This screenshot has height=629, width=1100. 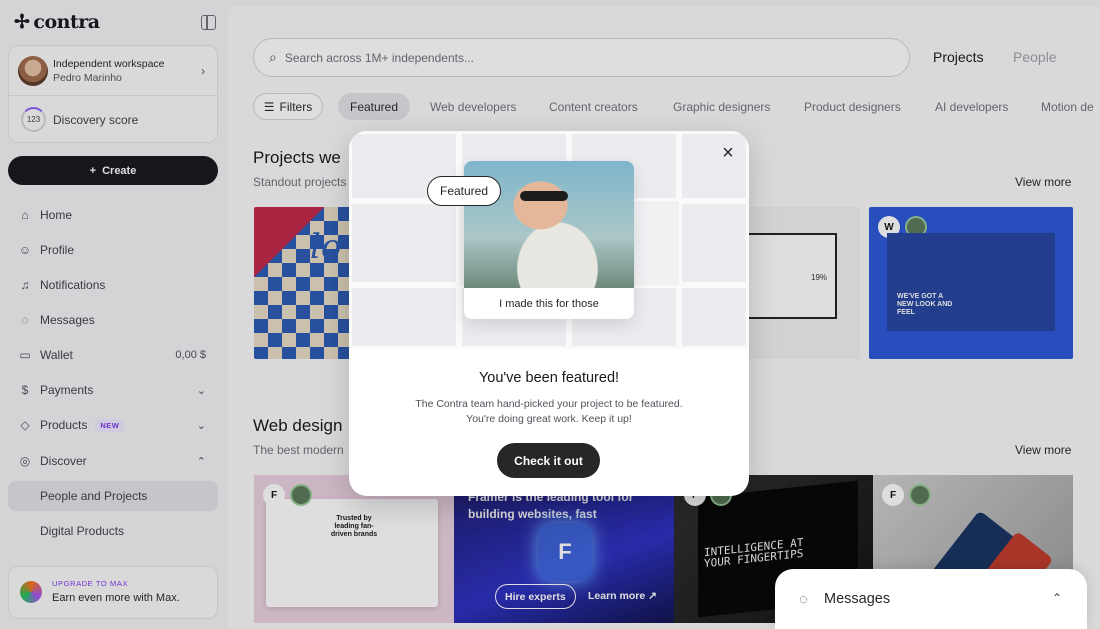 What do you see at coordinates (857, 599) in the screenshot?
I see `messages-dock-label: Messages` at bounding box center [857, 599].